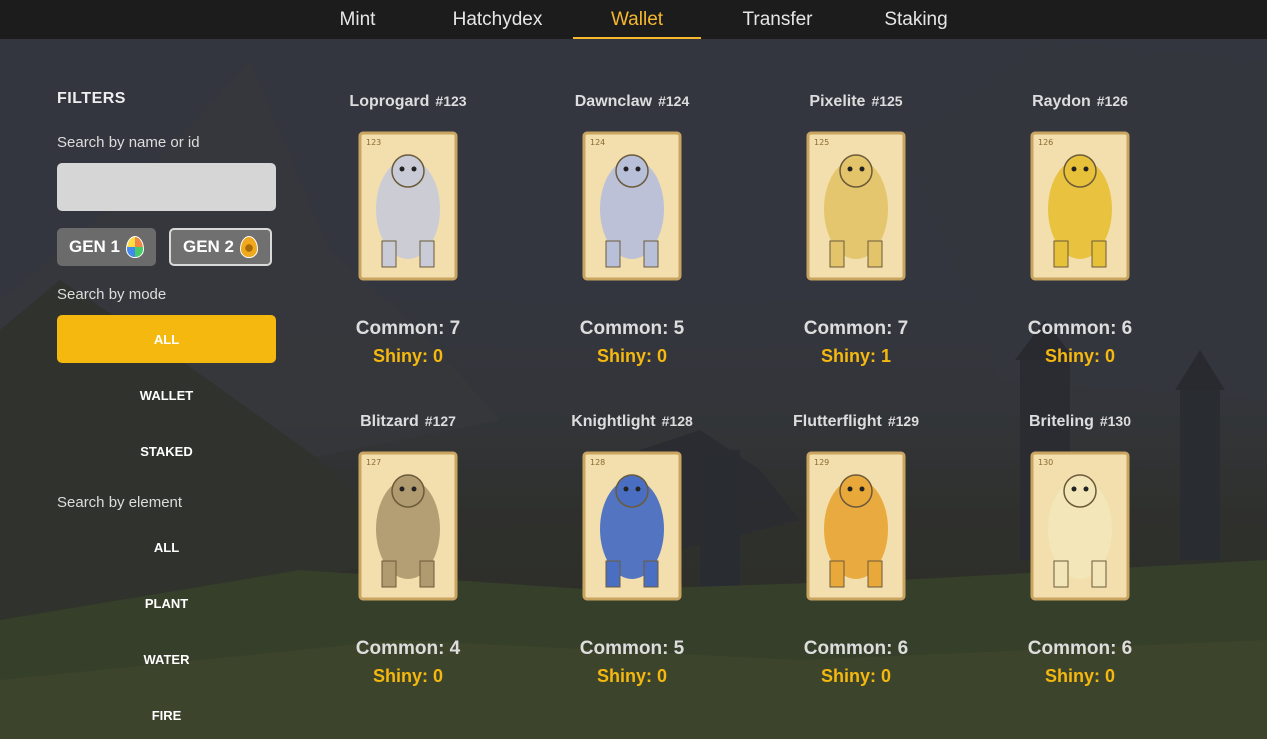 This screenshot has height=739, width=1267. What do you see at coordinates (1080, 206) in the screenshot?
I see `hatchie-card-art: 126` at bounding box center [1080, 206].